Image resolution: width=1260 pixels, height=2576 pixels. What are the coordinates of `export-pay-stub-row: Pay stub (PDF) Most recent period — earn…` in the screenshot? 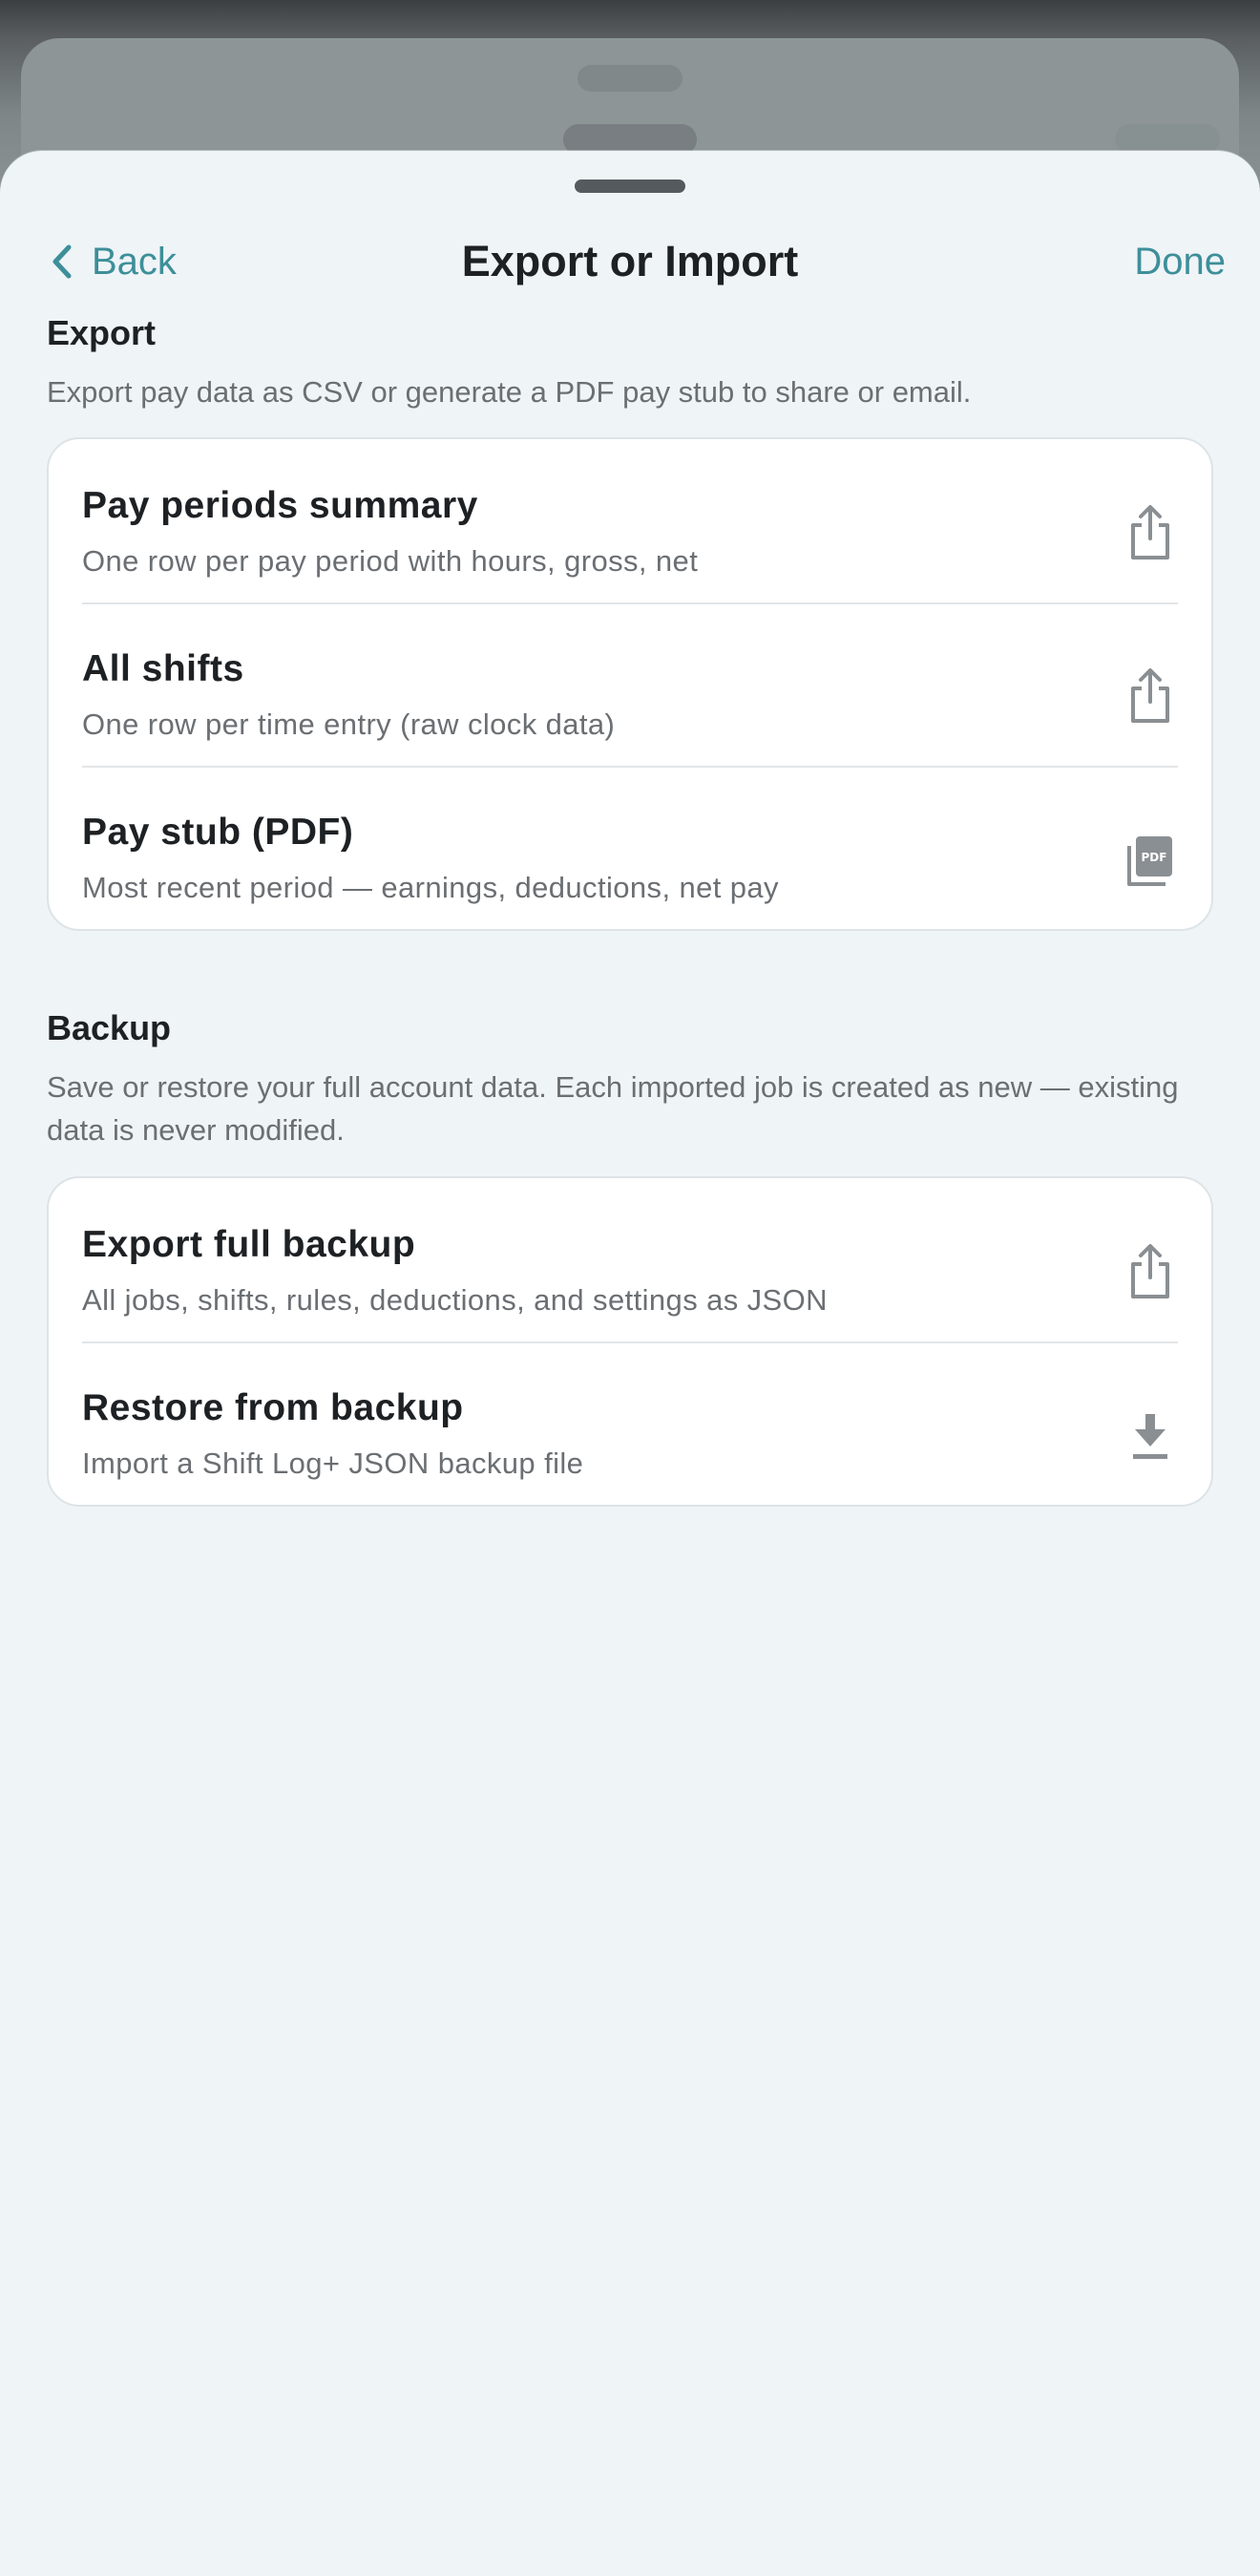 It's located at (630, 847).